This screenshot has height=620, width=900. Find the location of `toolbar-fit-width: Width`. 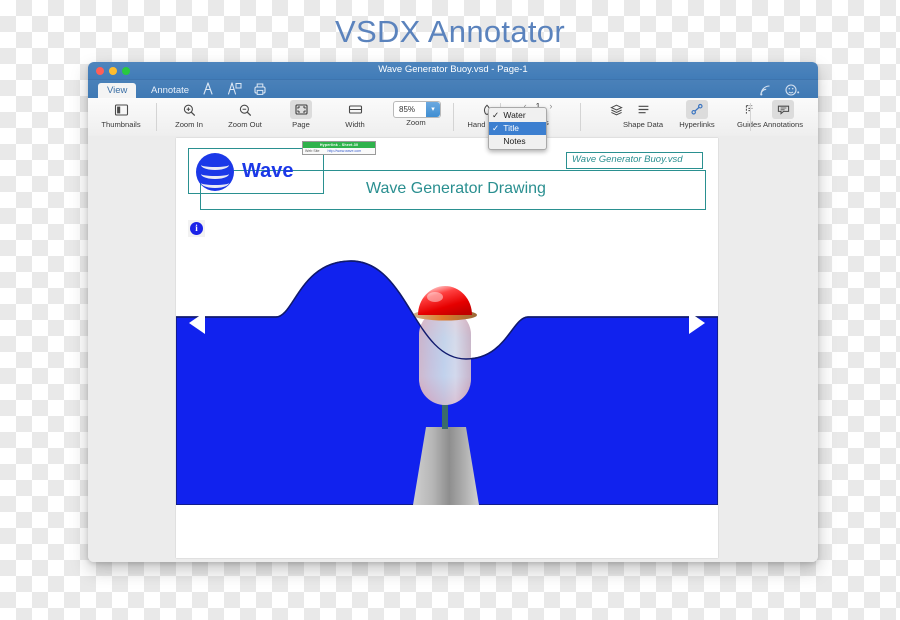

toolbar-fit-width: Width is located at coordinates (355, 114).